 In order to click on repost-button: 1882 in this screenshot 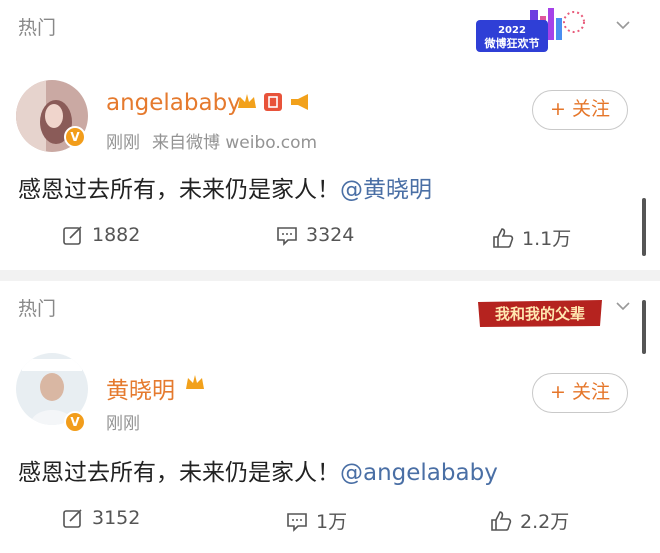, I will do `click(101, 235)`.